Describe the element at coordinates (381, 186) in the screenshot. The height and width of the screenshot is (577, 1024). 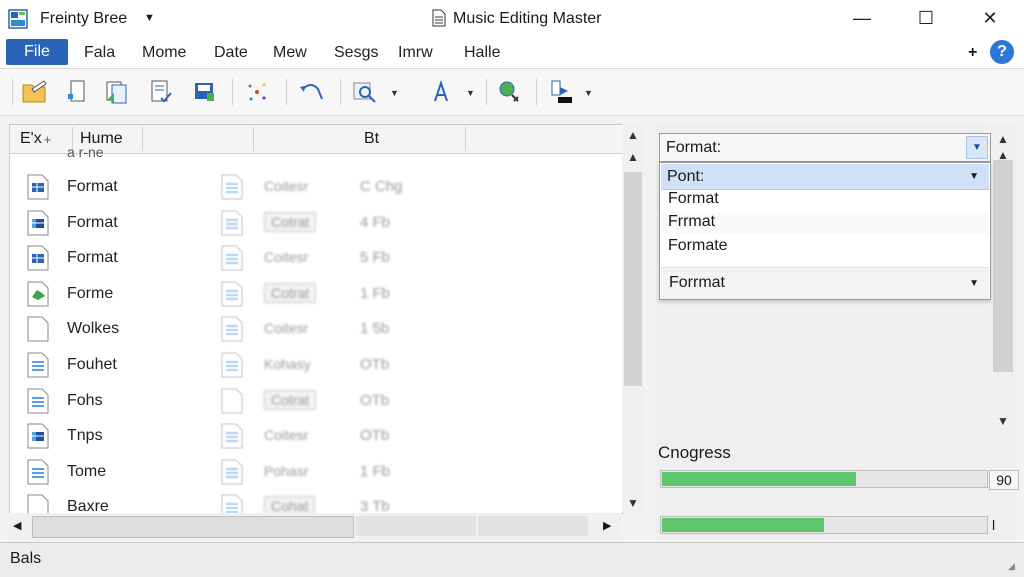
I see `file-size: C Chg` at that location.